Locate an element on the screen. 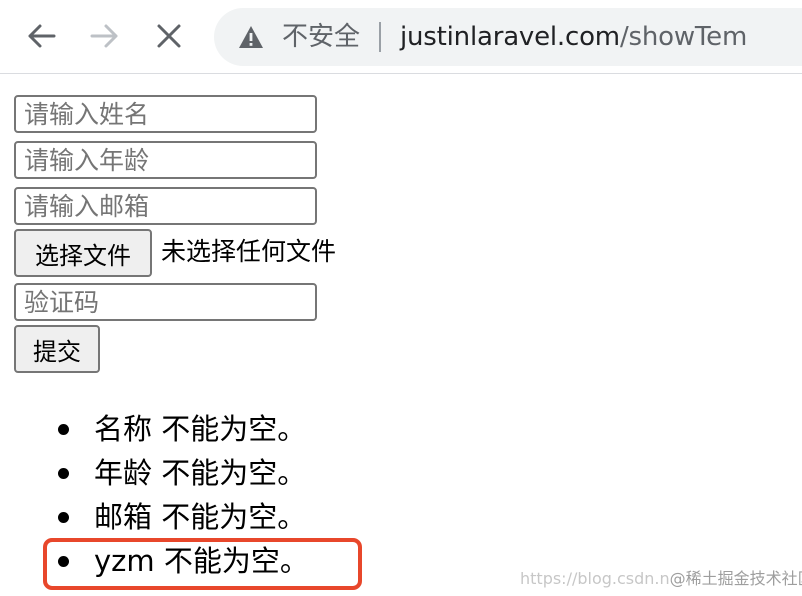 The height and width of the screenshot is (596, 802). url-text: justinlaravel.com/showTem is located at coordinates (573, 37).